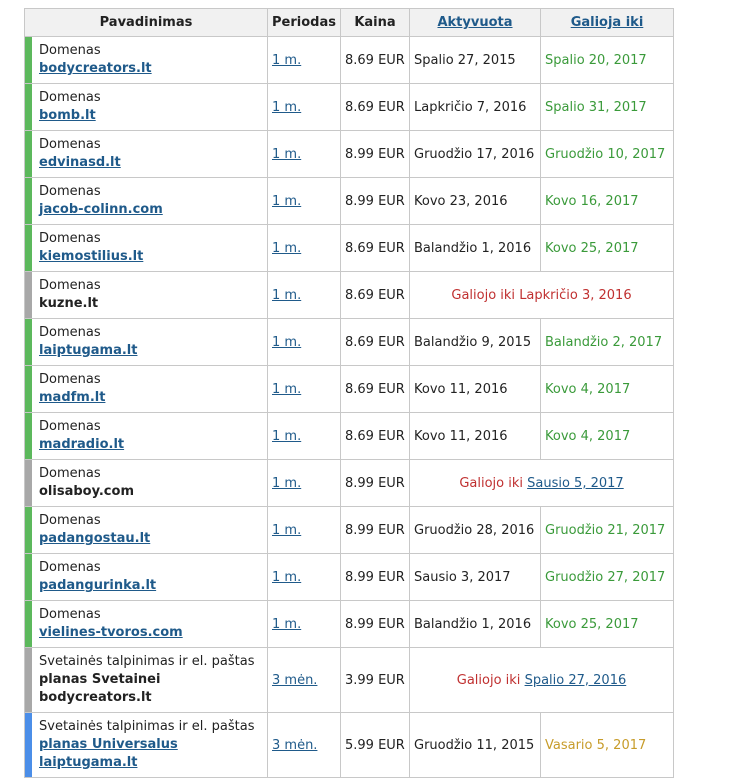 The image size is (756, 778). I want to click on hosting-plan-name: planas Svetainei, so click(100, 679).